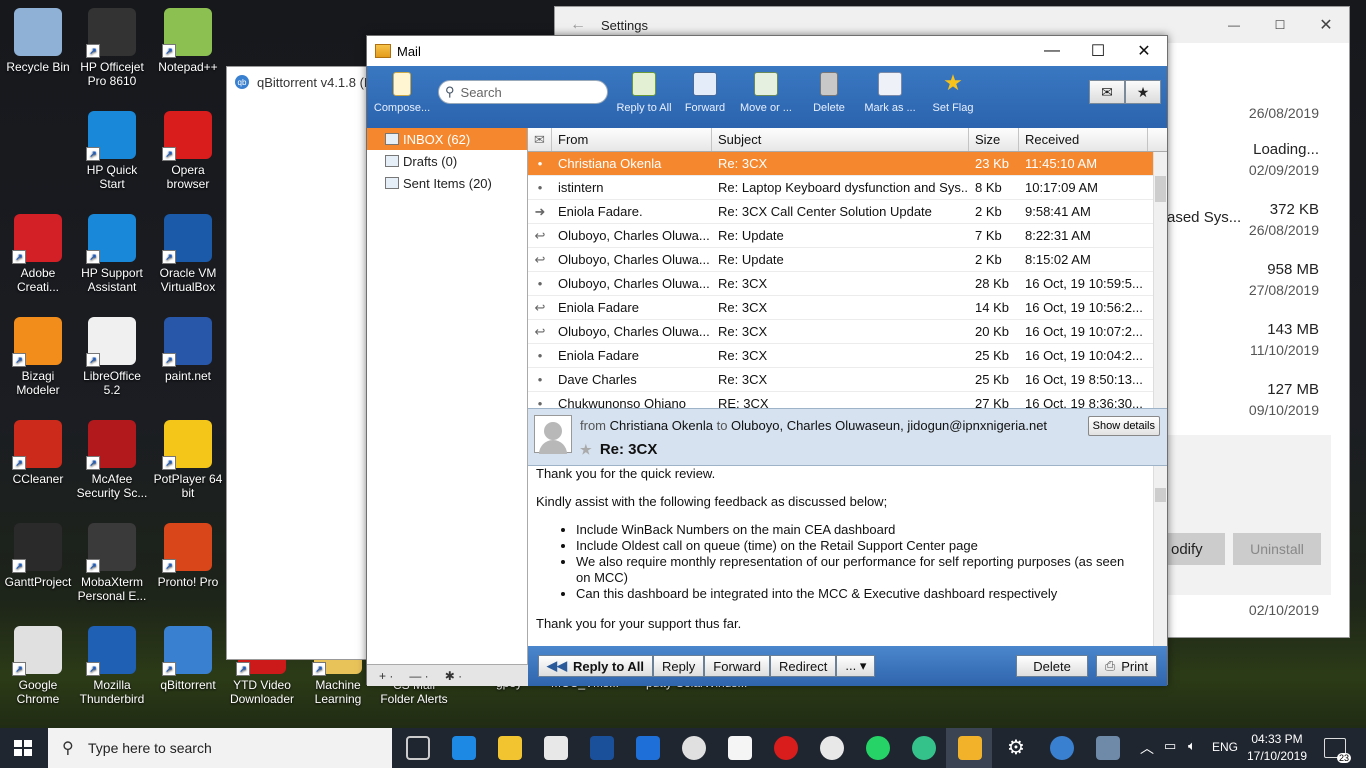  I want to click on add-folder-button: + ·, so click(386, 676).